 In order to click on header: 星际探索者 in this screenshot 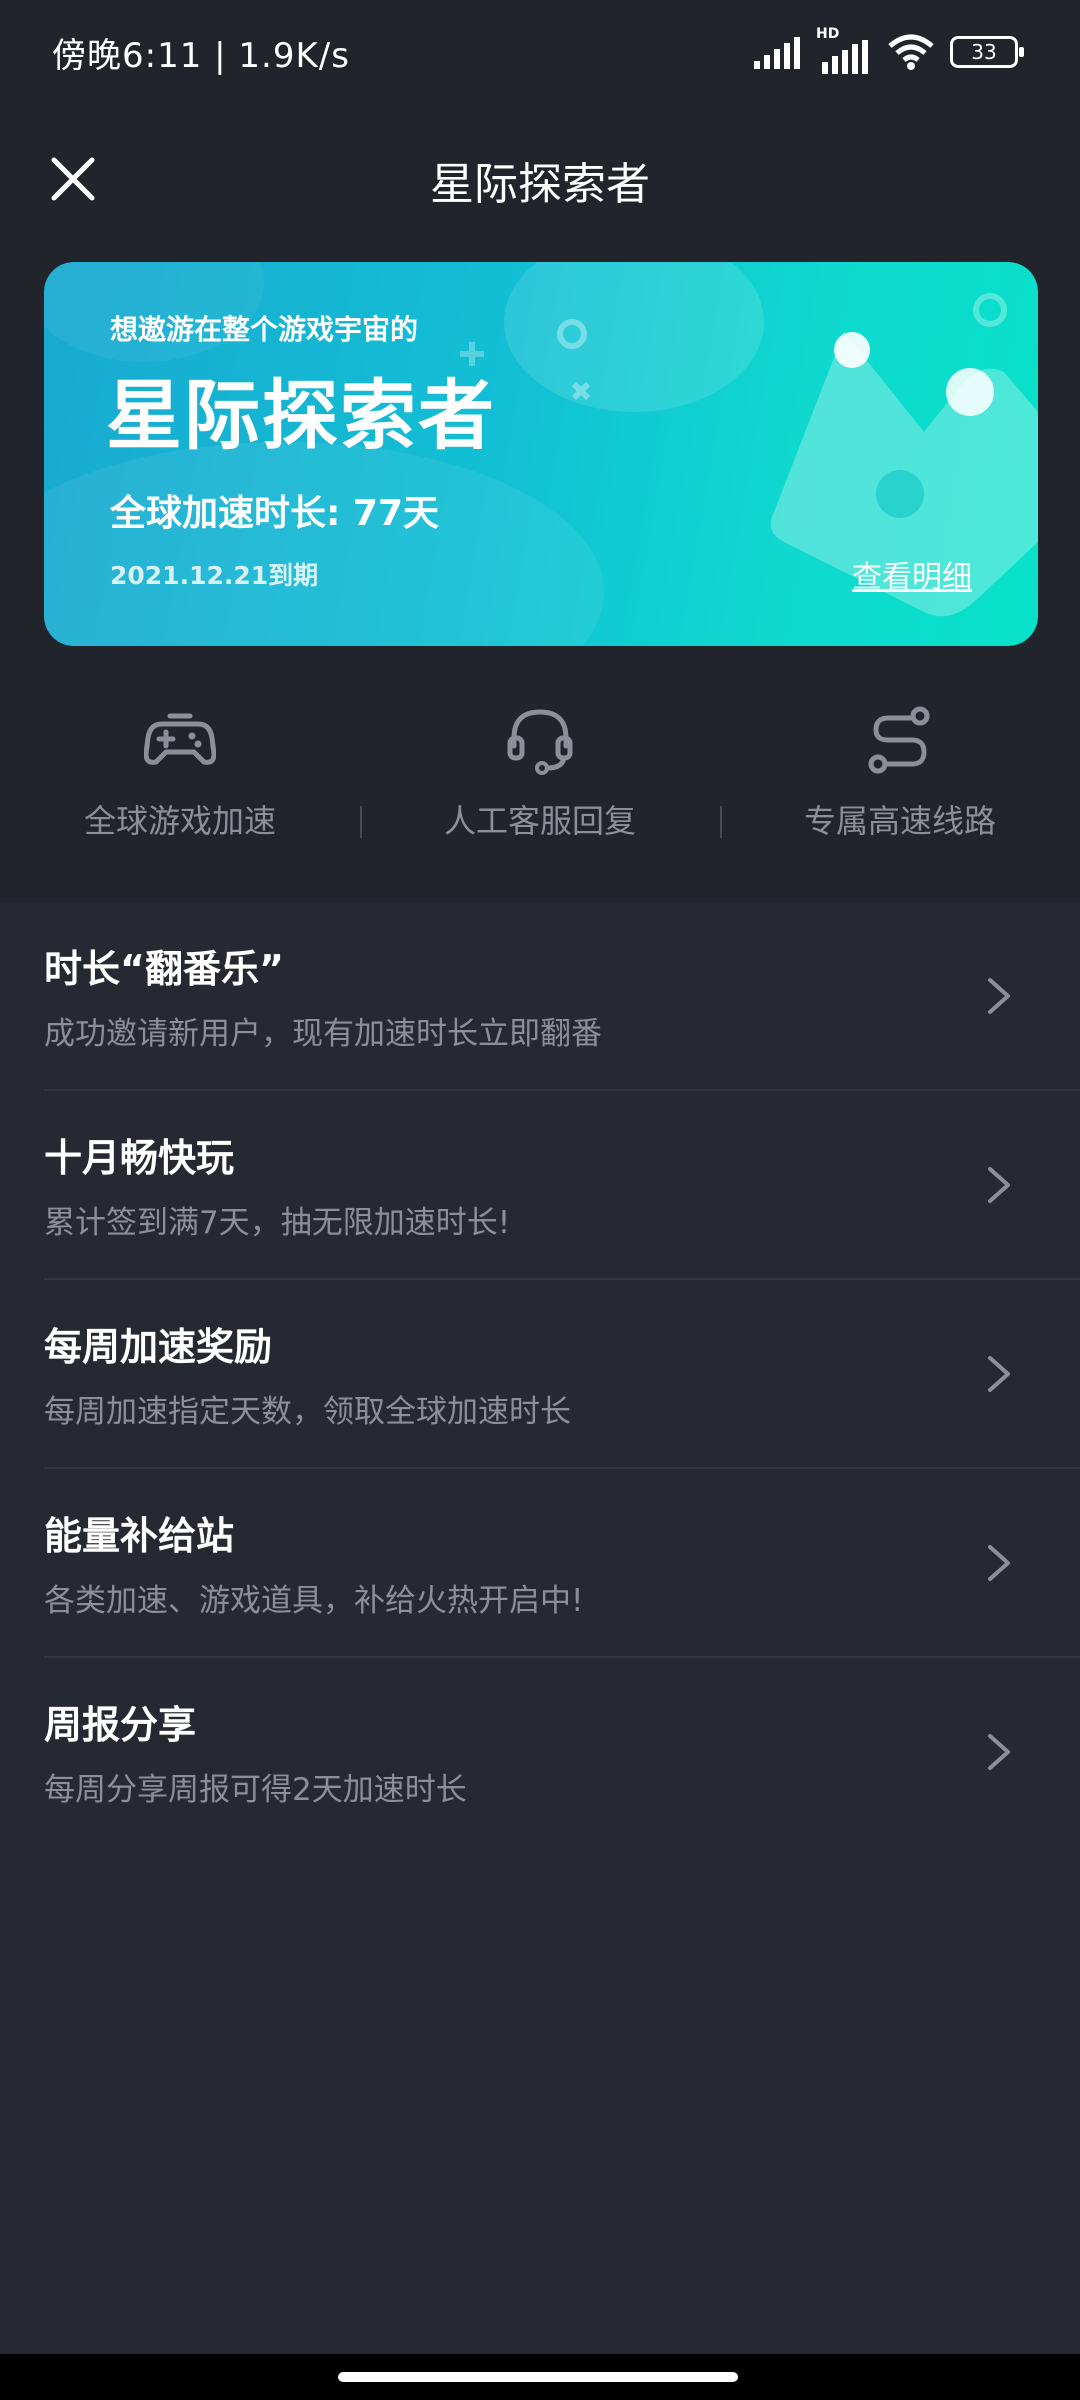, I will do `click(540, 177)`.